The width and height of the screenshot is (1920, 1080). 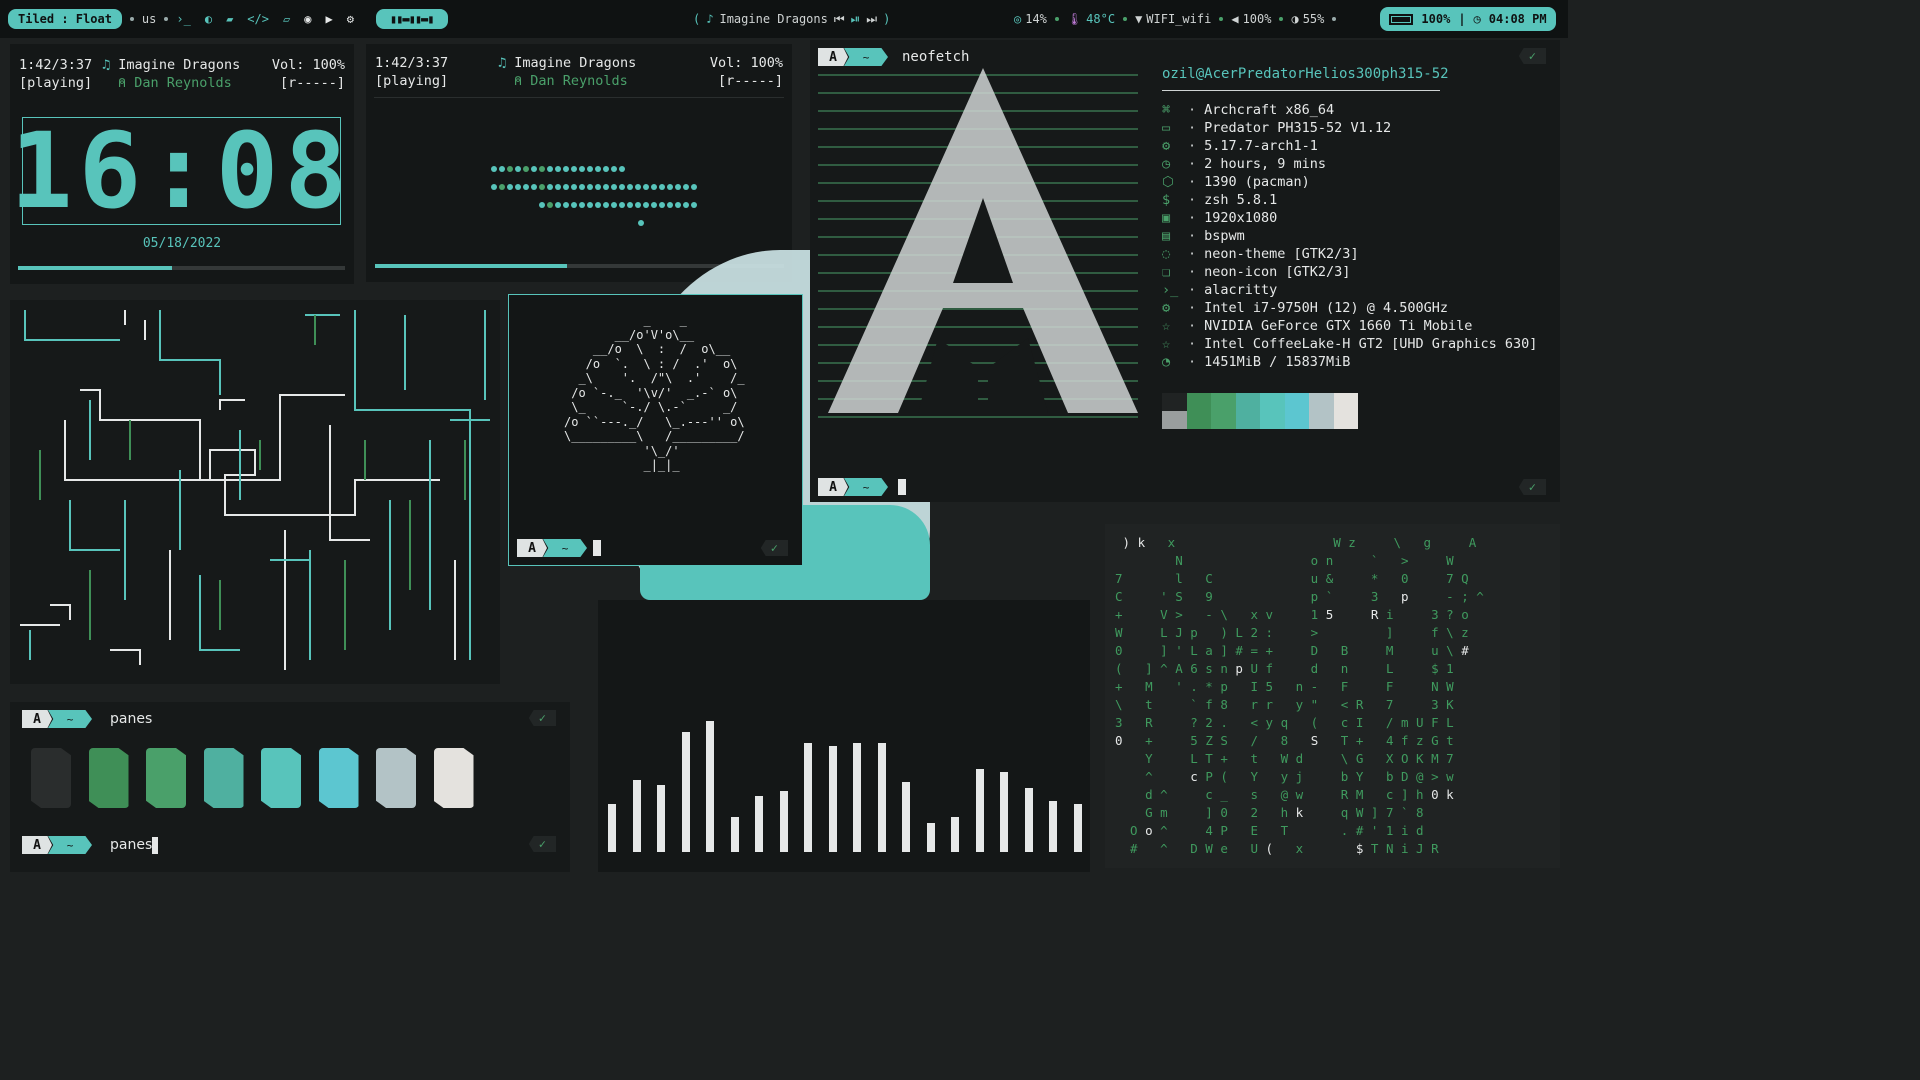 I want to click on info-icon: ❏, so click(x=1166, y=272).